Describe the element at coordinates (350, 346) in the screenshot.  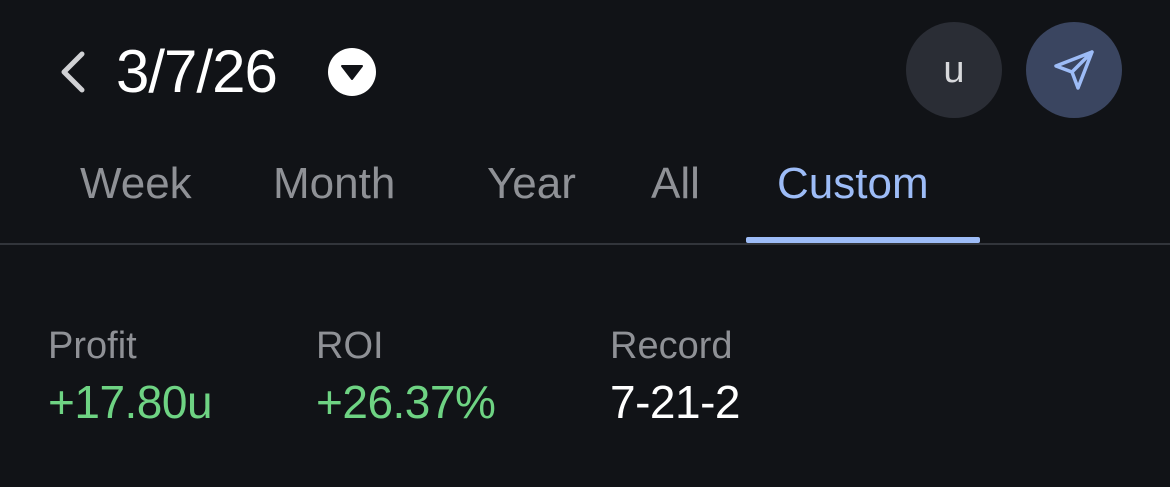
I see `roi-label: ROI` at that location.